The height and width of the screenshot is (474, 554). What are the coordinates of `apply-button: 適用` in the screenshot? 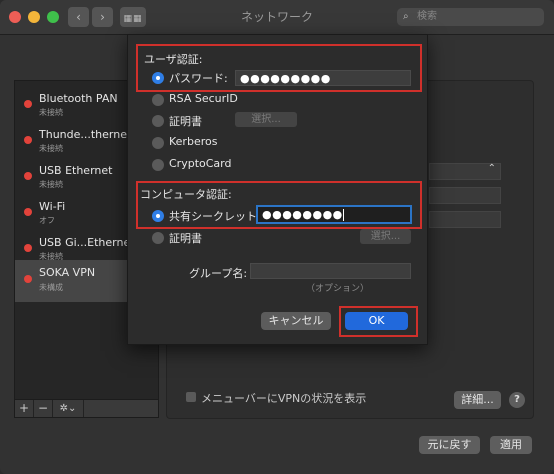 It's located at (511, 445).